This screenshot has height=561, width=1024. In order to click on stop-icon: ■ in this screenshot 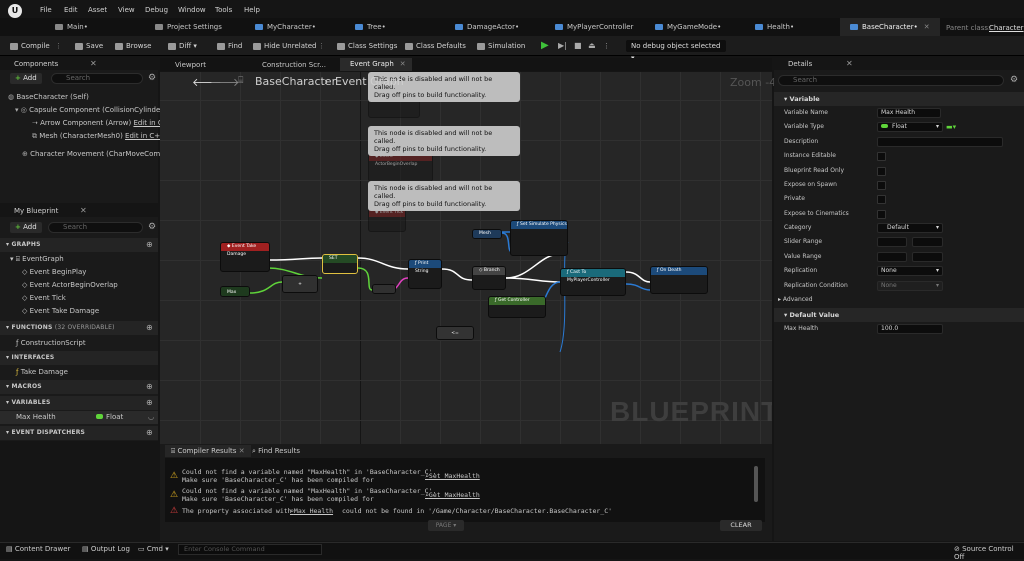, I will do `click(578, 46)`.